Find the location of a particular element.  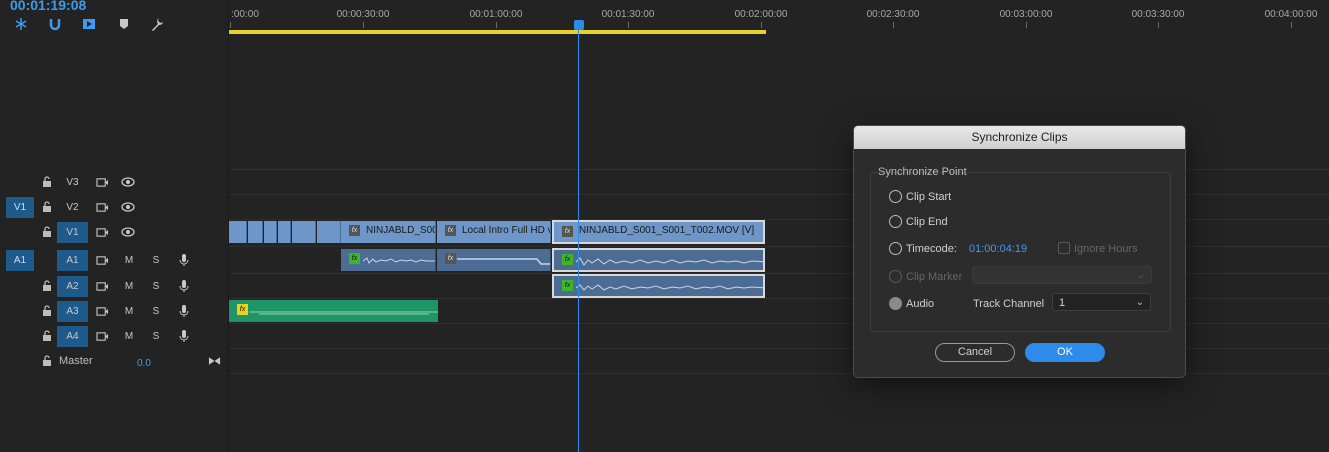

cancel-button: Cancel is located at coordinates (975, 352).